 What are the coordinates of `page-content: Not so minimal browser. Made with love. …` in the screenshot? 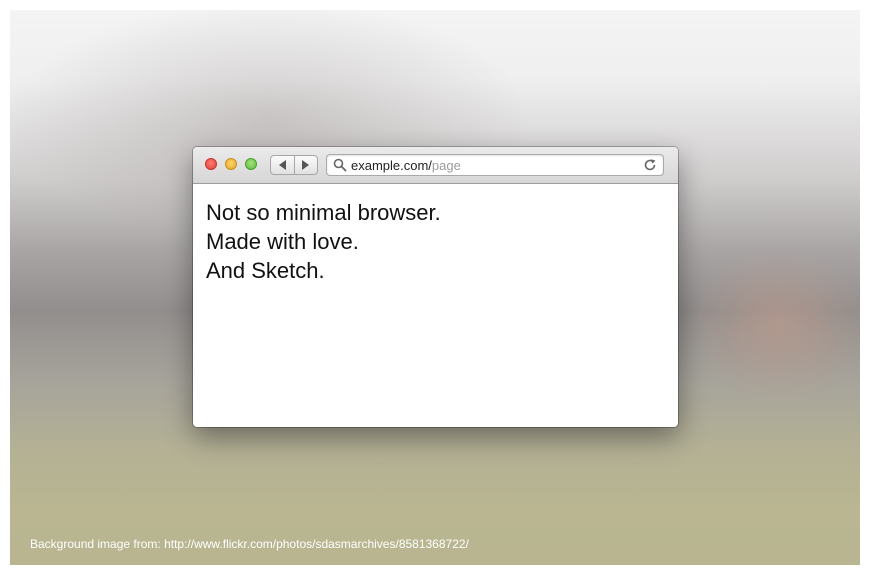 It's located at (435, 241).